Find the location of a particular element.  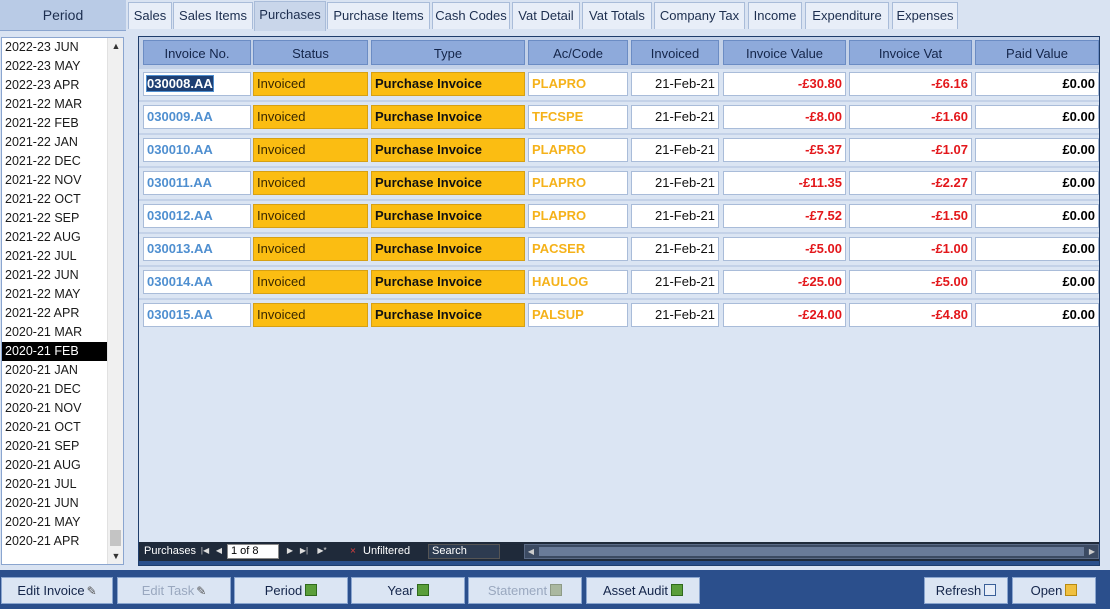

invoice-number-cell: 030008.AA is located at coordinates (197, 84).